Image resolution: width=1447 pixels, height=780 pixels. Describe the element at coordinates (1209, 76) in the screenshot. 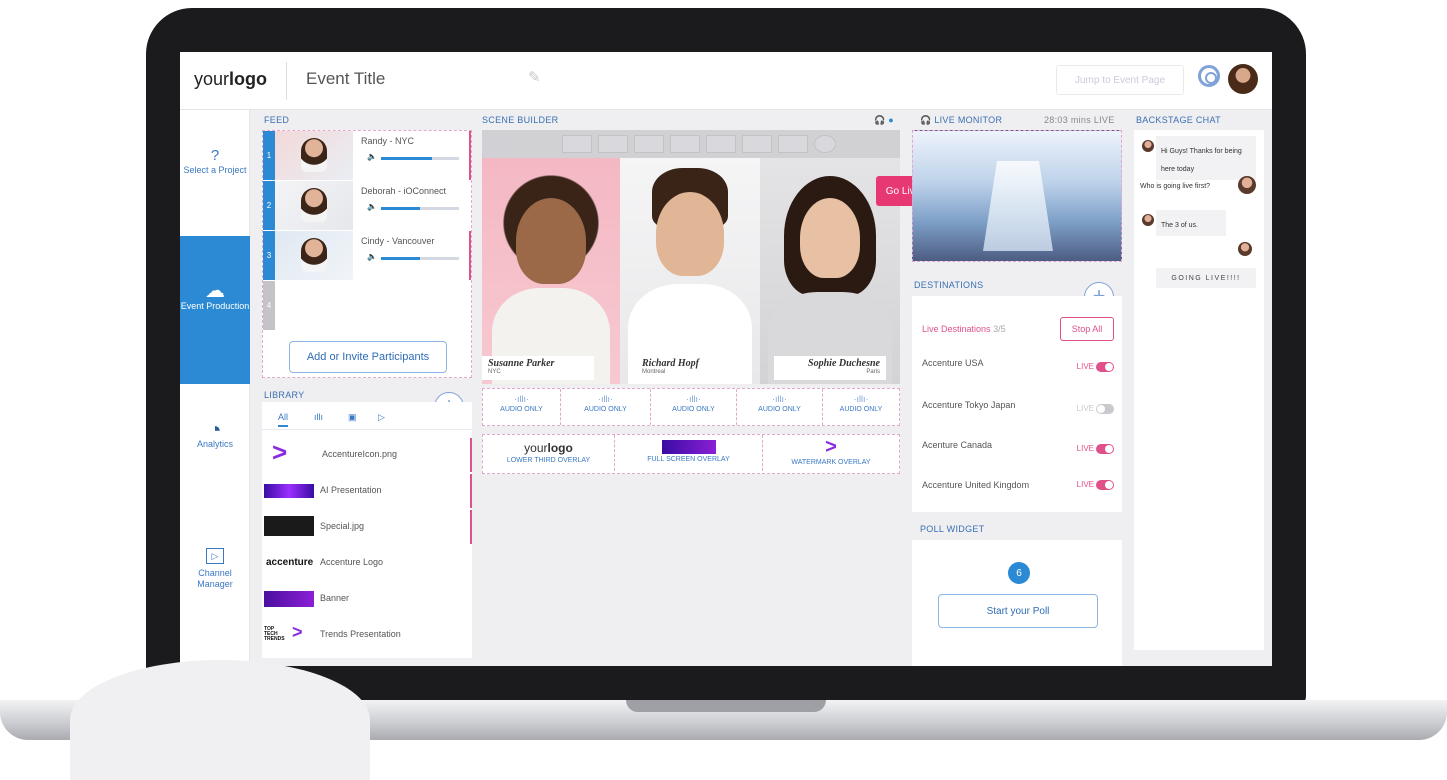

I see `settings-gear-icon` at that location.